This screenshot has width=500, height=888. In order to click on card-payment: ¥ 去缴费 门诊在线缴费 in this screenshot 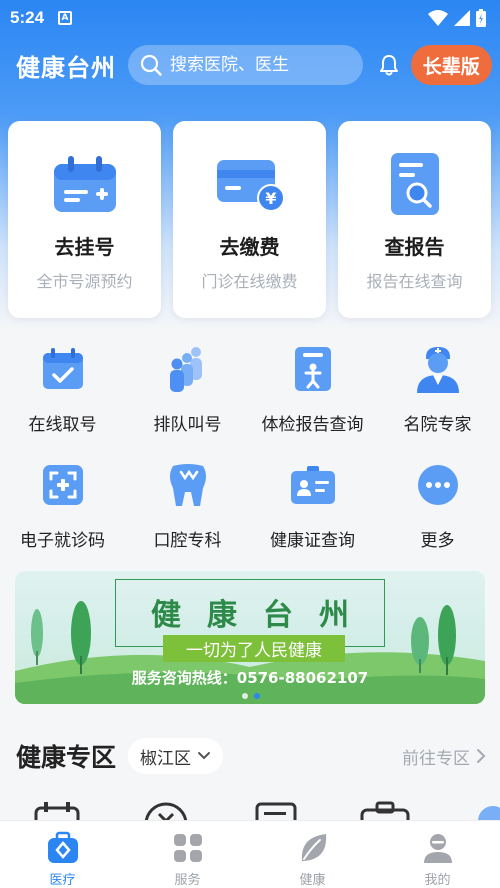, I will do `click(249, 219)`.